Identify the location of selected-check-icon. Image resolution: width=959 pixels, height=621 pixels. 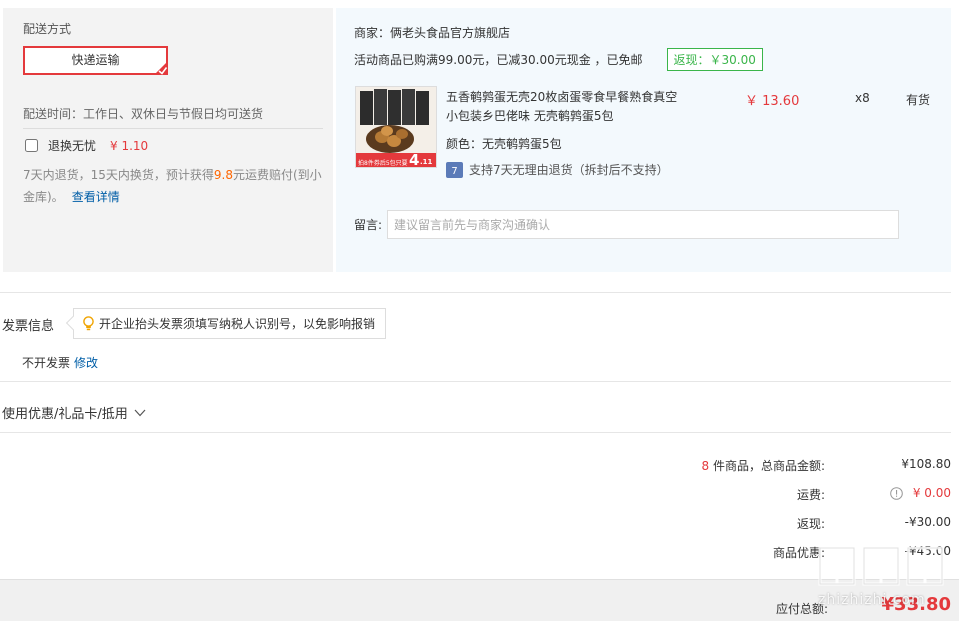
(161, 68).